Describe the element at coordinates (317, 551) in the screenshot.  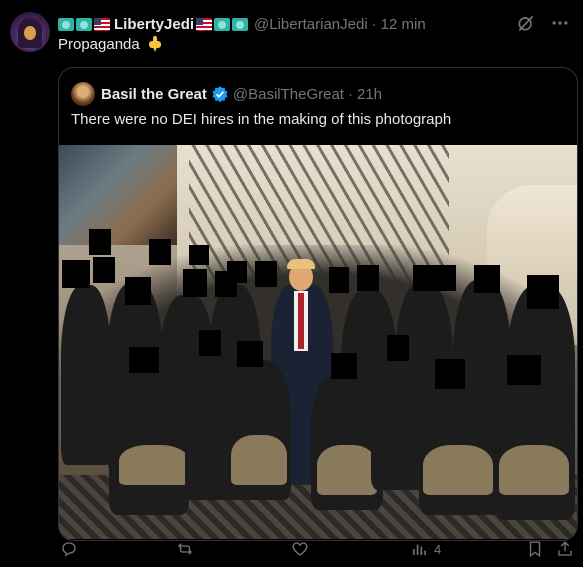
I see `post-action-bar: 4` at that location.